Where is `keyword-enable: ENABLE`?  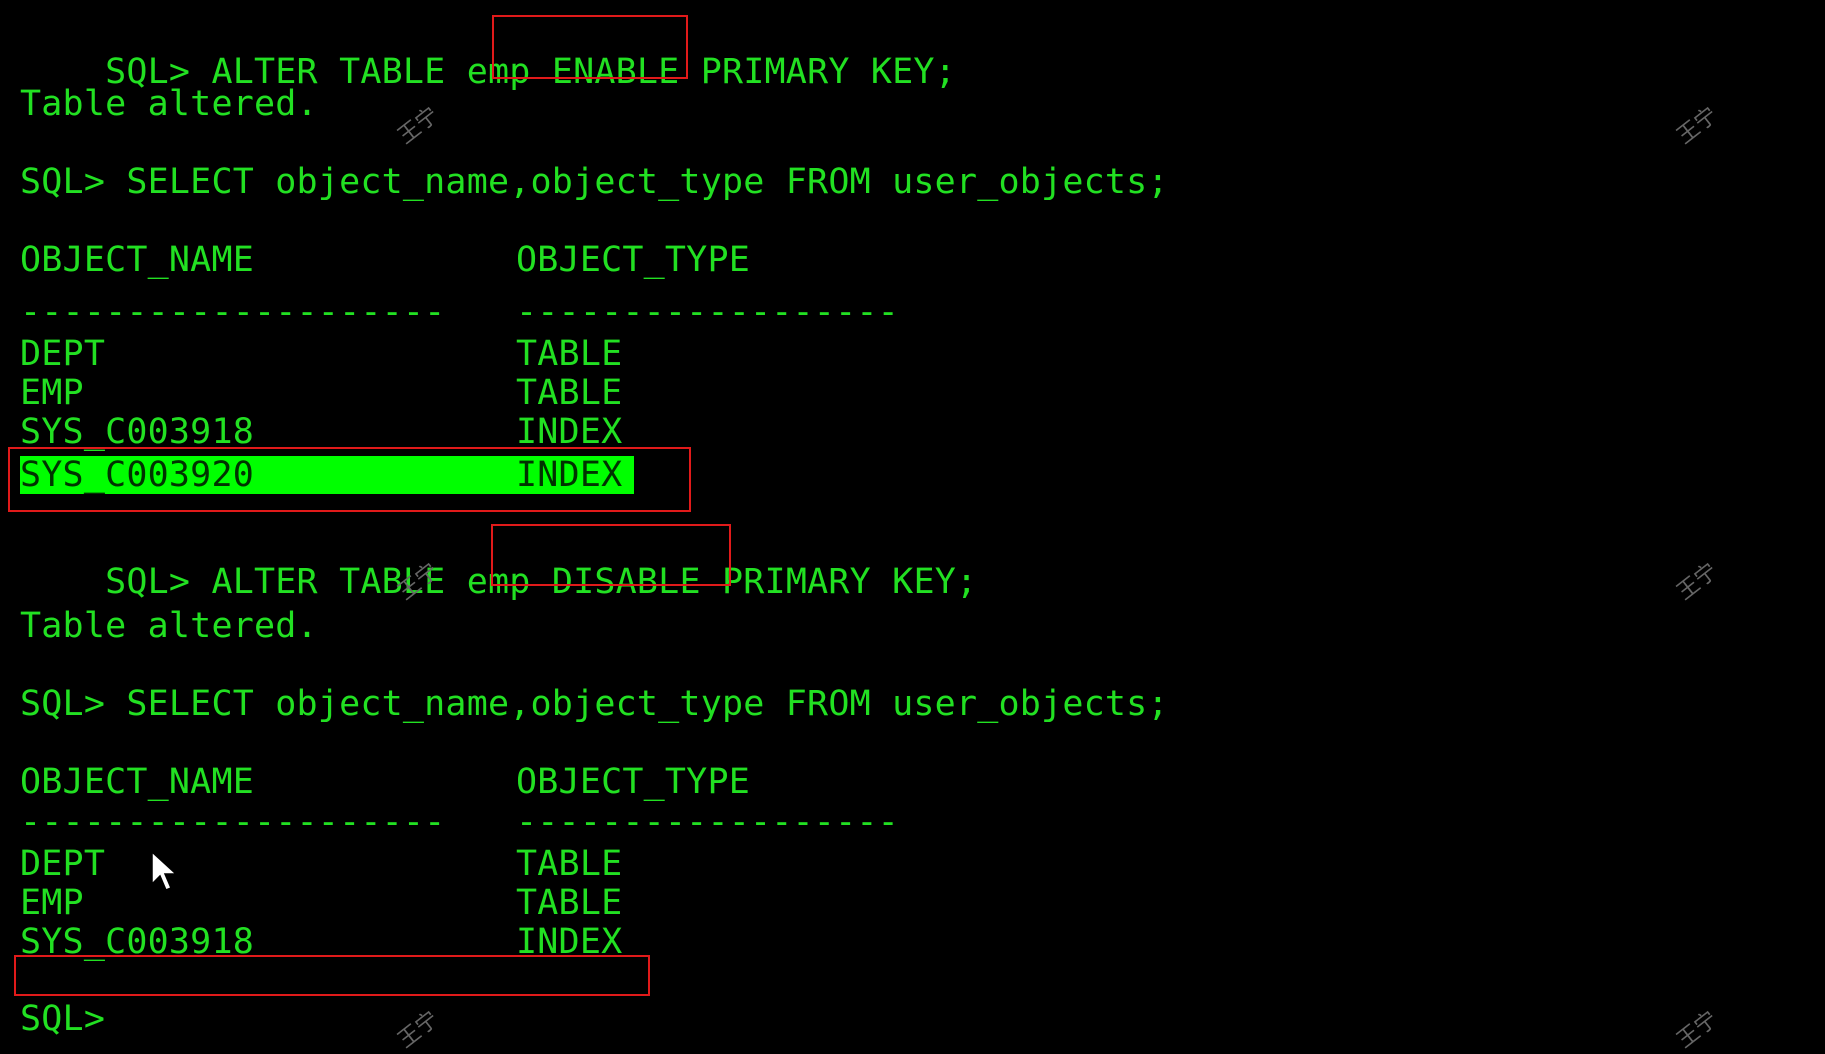
keyword-enable: ENABLE is located at coordinates (626, 72).